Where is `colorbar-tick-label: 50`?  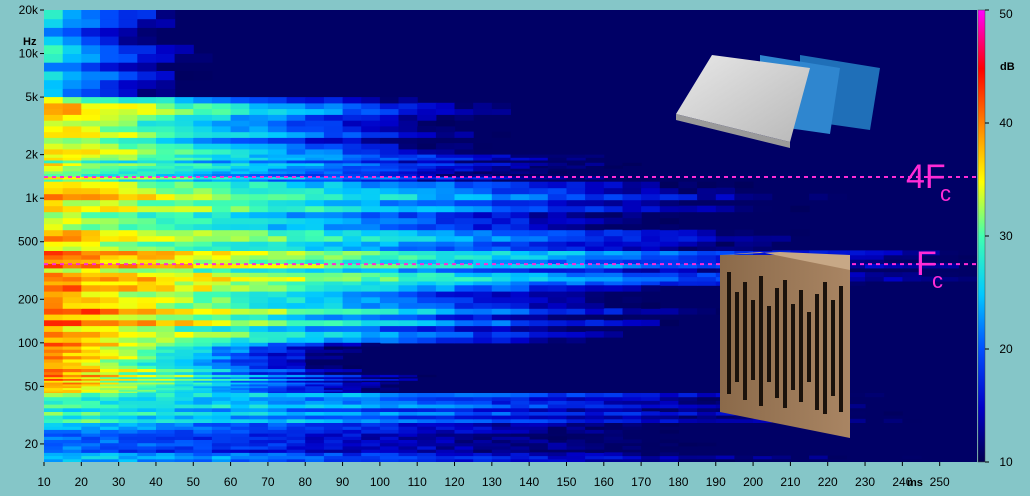 colorbar-tick-label: 50 is located at coordinates (1006, 14).